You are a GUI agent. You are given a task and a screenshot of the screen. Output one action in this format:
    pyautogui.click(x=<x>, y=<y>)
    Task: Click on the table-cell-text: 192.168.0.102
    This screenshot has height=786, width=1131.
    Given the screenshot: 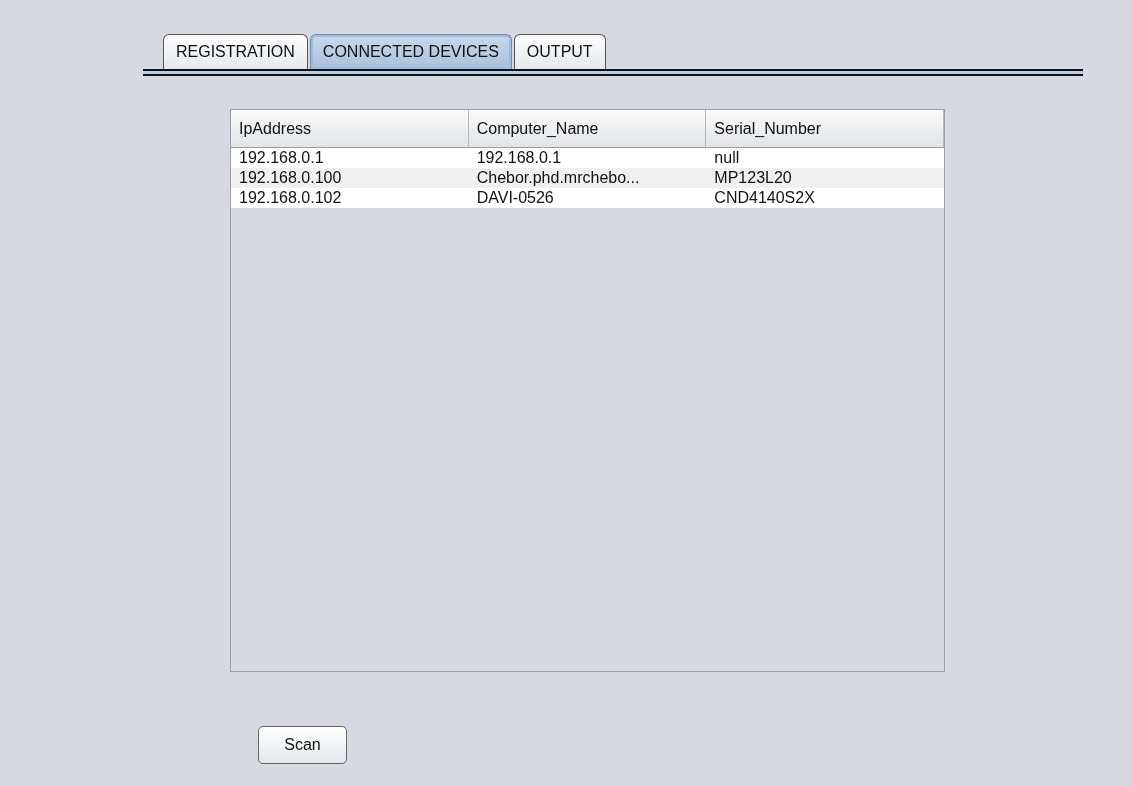 What is the action you would take?
    pyautogui.click(x=290, y=198)
    